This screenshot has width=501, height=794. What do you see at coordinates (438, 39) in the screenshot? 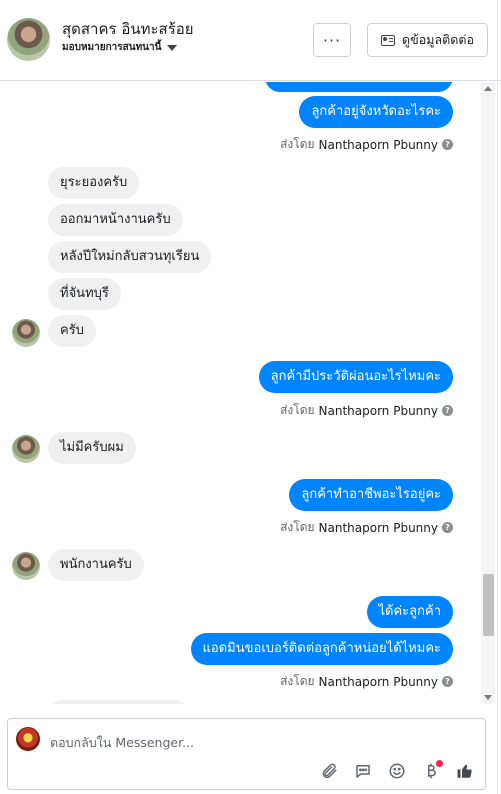
I see `view-contact-info-label: ดูข้อมูลติดต่อ` at bounding box center [438, 39].